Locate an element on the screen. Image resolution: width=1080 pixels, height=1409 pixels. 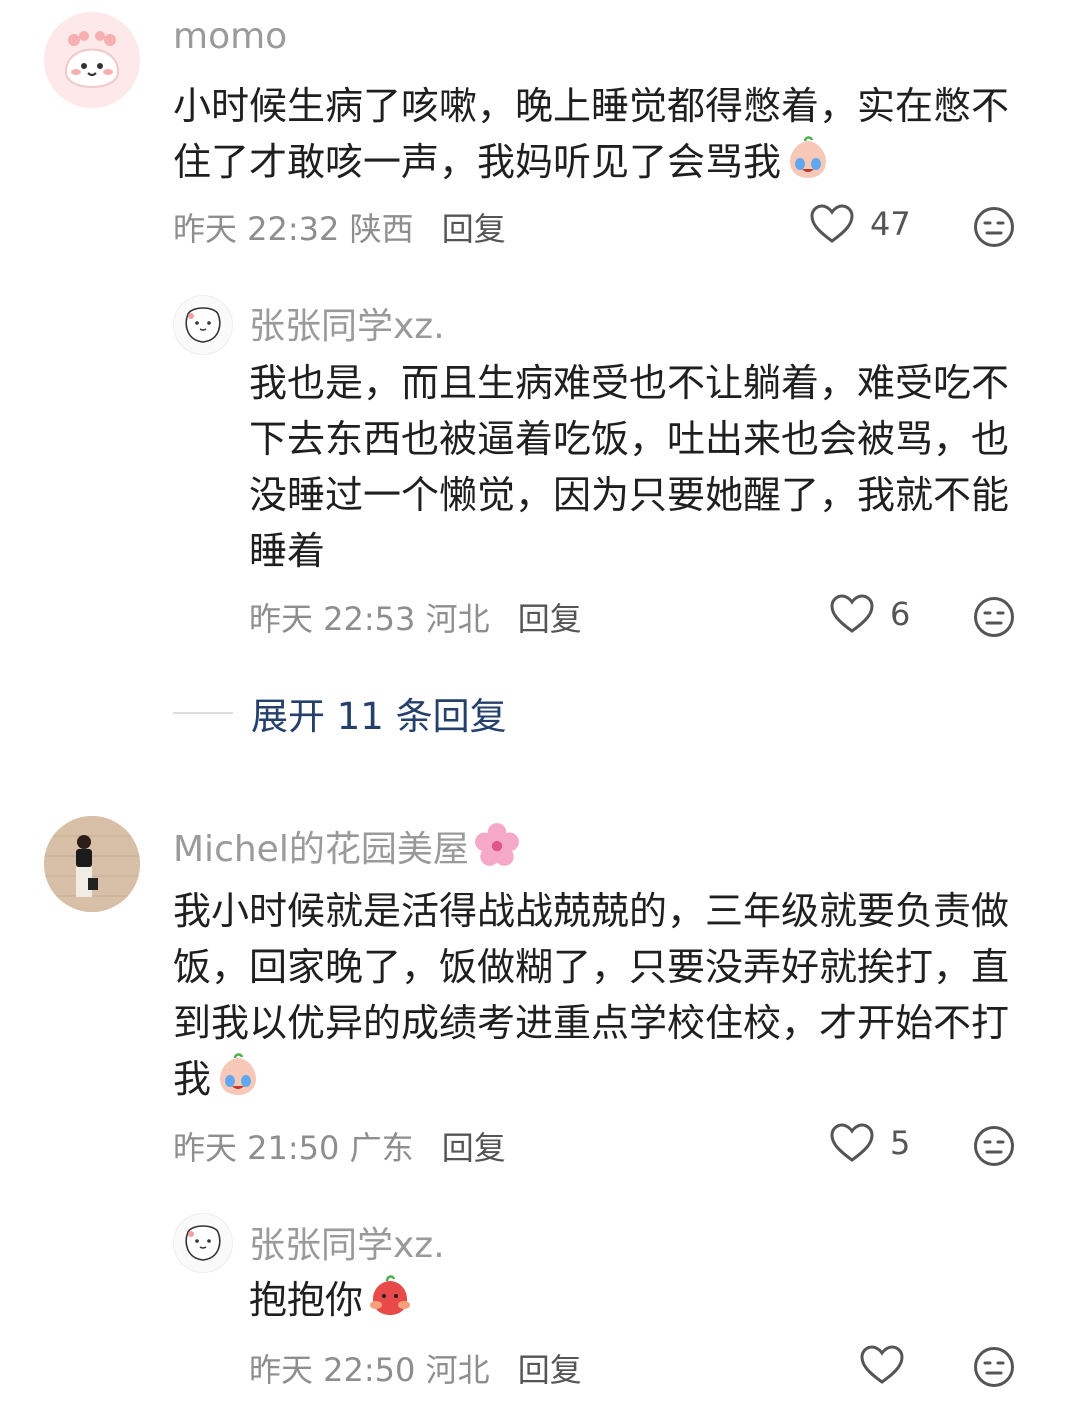
location: 陕西 is located at coordinates (381, 229).